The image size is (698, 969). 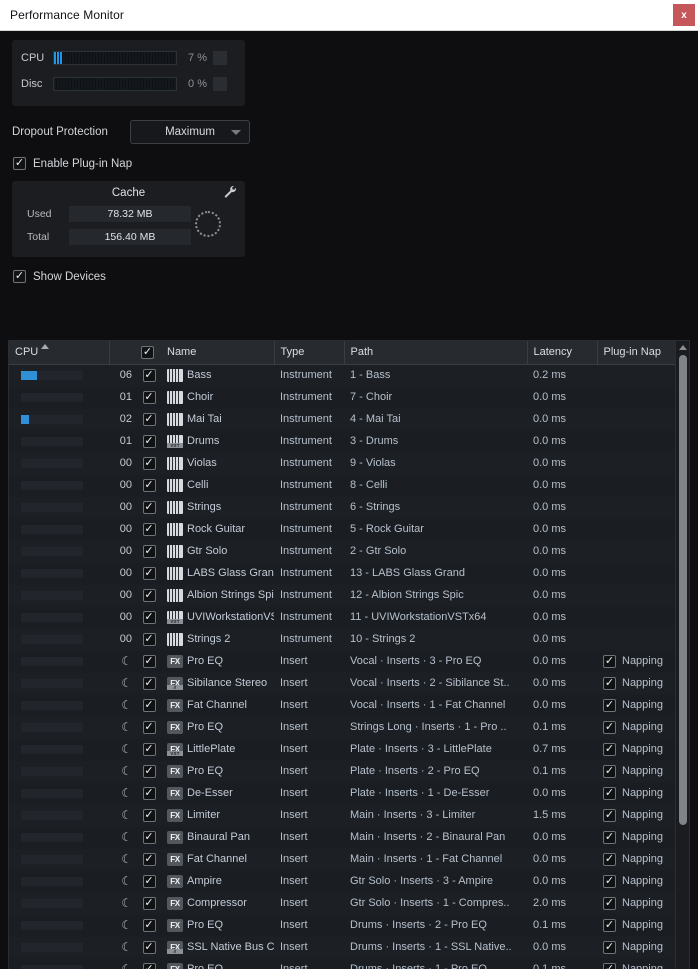 I want to click on wrench-icon, so click(x=230, y=193).